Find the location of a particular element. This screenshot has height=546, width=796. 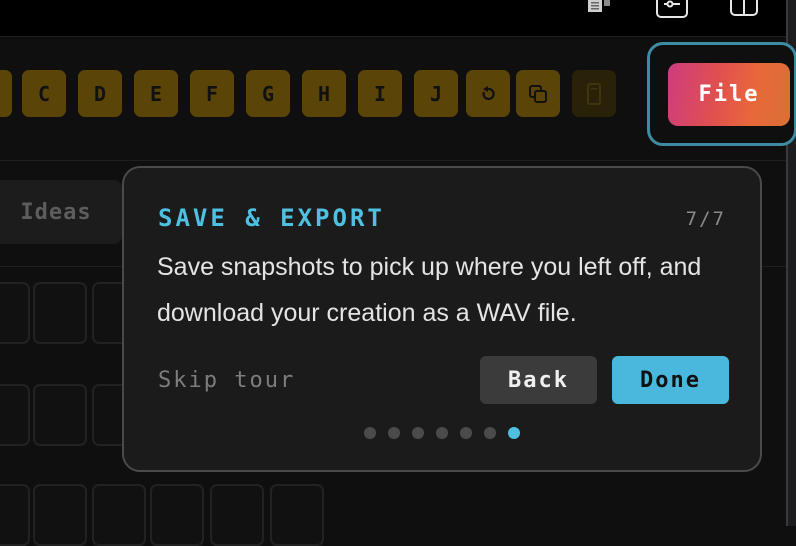

file-button-highlight: File is located at coordinates (721, 94).